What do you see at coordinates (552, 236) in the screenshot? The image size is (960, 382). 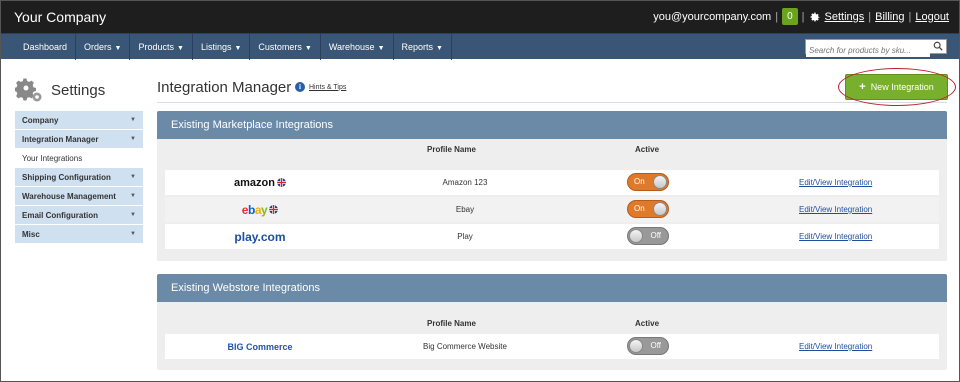 I see `table-row: play.com Play Off Edit/View Integration` at bounding box center [552, 236].